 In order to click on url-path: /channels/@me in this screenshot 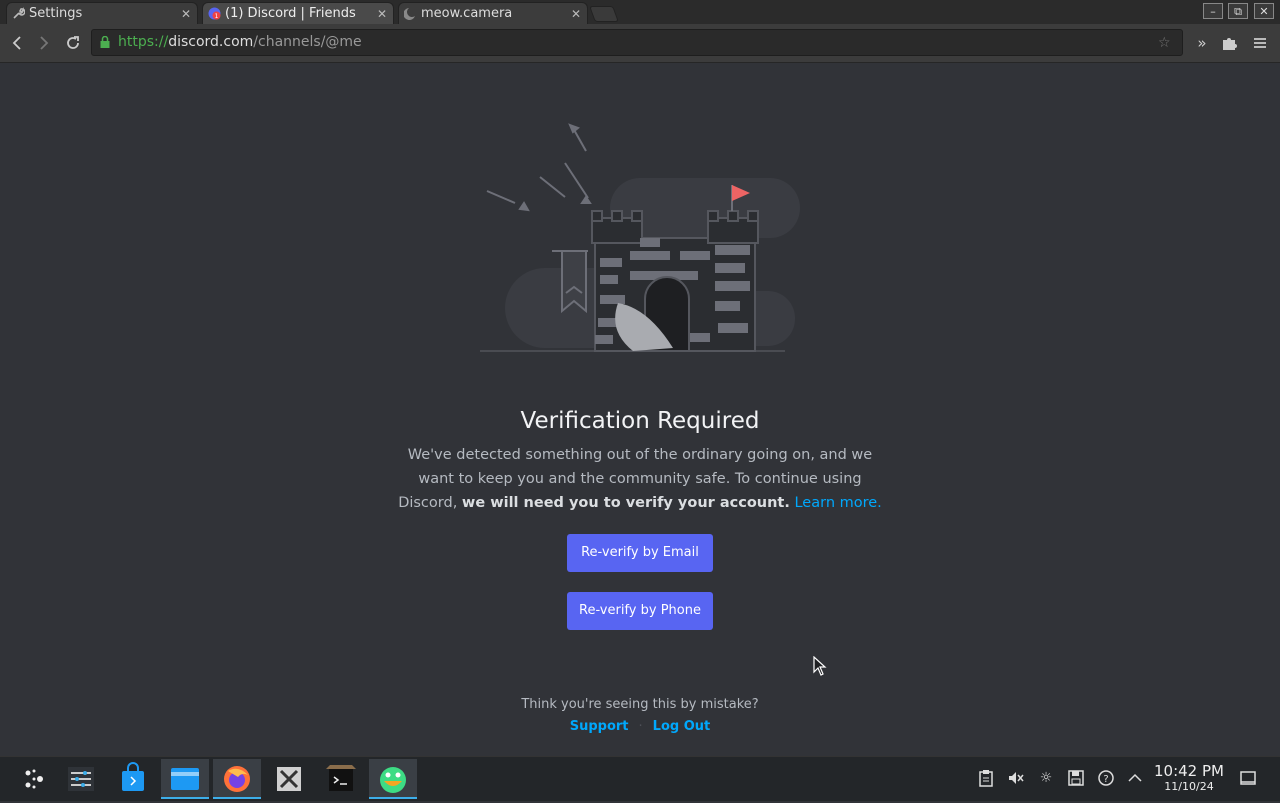, I will do `click(307, 42)`.